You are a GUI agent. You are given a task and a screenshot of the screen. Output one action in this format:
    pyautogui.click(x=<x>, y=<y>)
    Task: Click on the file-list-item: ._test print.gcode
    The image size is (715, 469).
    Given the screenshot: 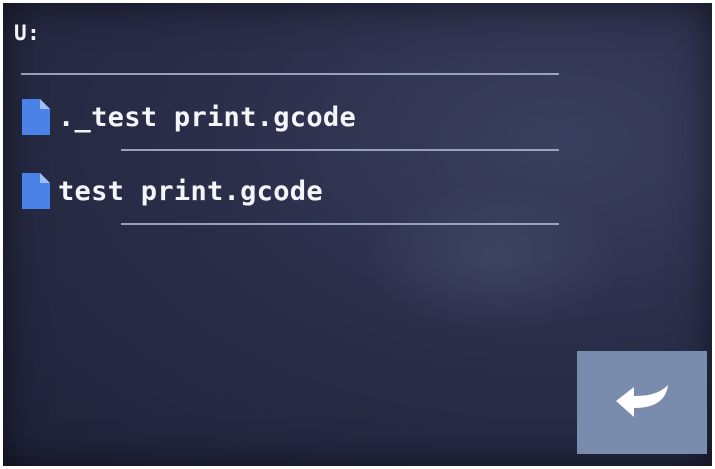 What is the action you would take?
    pyautogui.click(x=290, y=117)
    